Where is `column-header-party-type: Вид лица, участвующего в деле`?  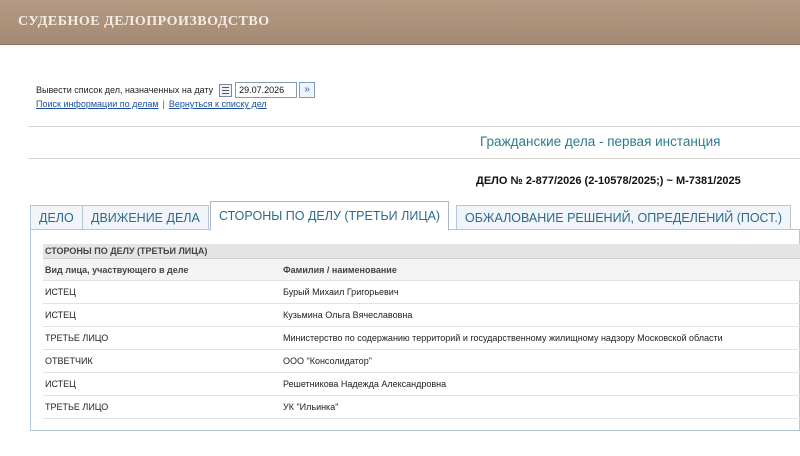
column-header-party-type: Вид лица, участвующего в деле is located at coordinates (162, 269).